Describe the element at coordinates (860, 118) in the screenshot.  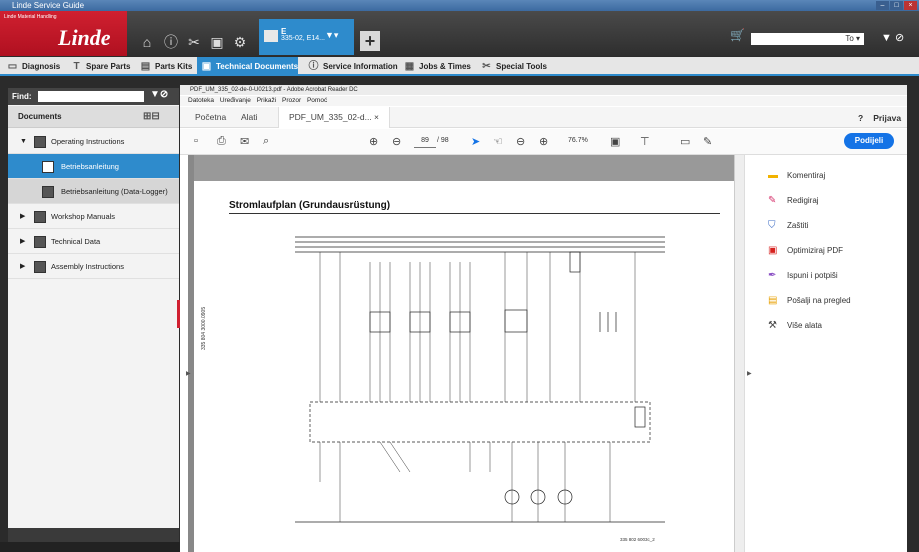
I see `help-icon: ?` at that location.